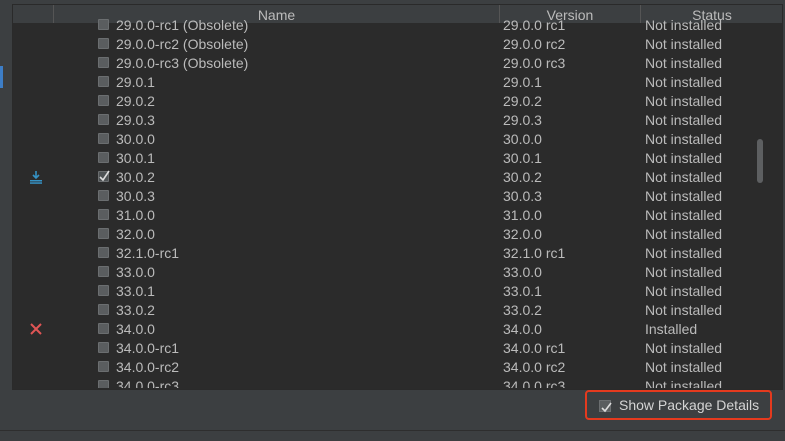 The width and height of the screenshot is (785, 441). Describe the element at coordinates (522, 101) in the screenshot. I see `package-version: 29.0.2` at that location.